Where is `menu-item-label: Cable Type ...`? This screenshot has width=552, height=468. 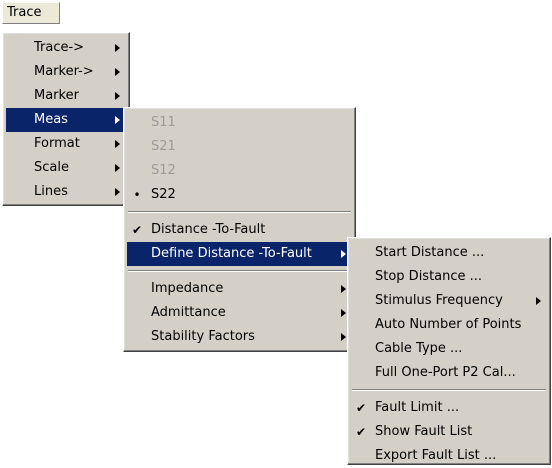
menu-item-label: Cable Type ... is located at coordinates (419, 348).